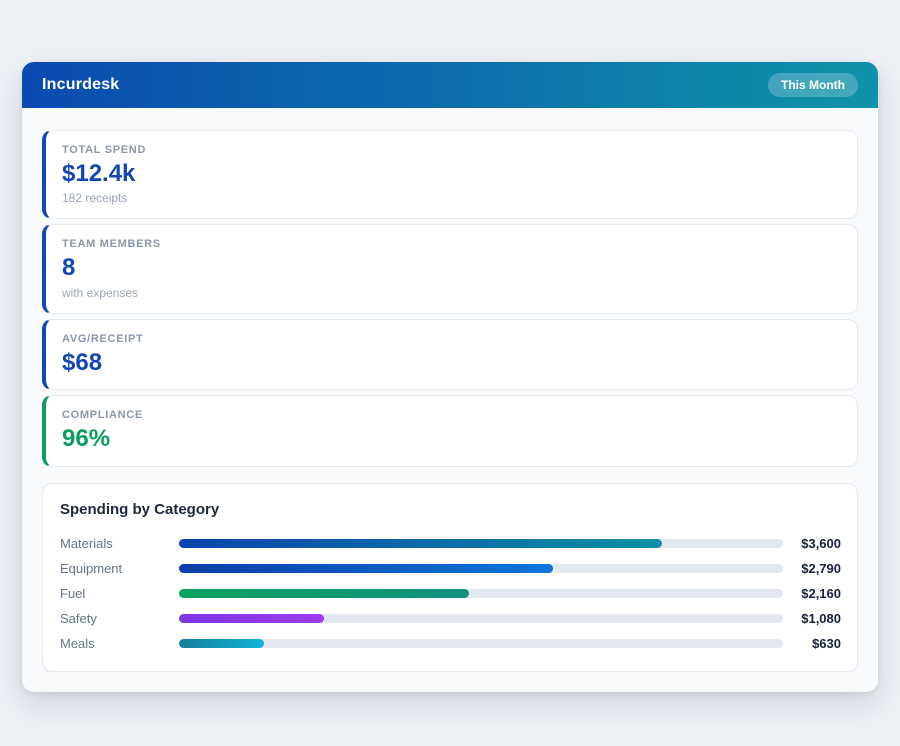  Describe the element at coordinates (69, 268) in the screenshot. I see `stat-value: 8` at that location.